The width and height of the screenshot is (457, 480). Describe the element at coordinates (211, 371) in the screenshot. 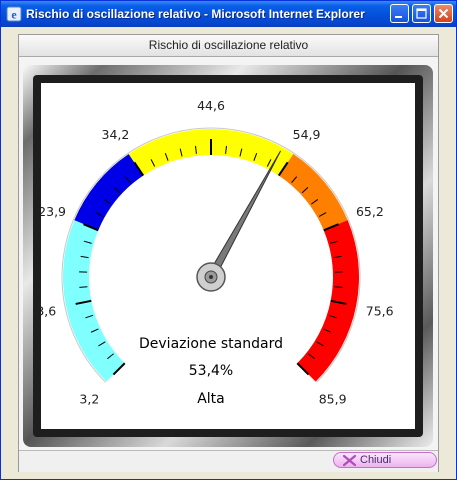

I see `gauge-value: 53,4%` at that location.